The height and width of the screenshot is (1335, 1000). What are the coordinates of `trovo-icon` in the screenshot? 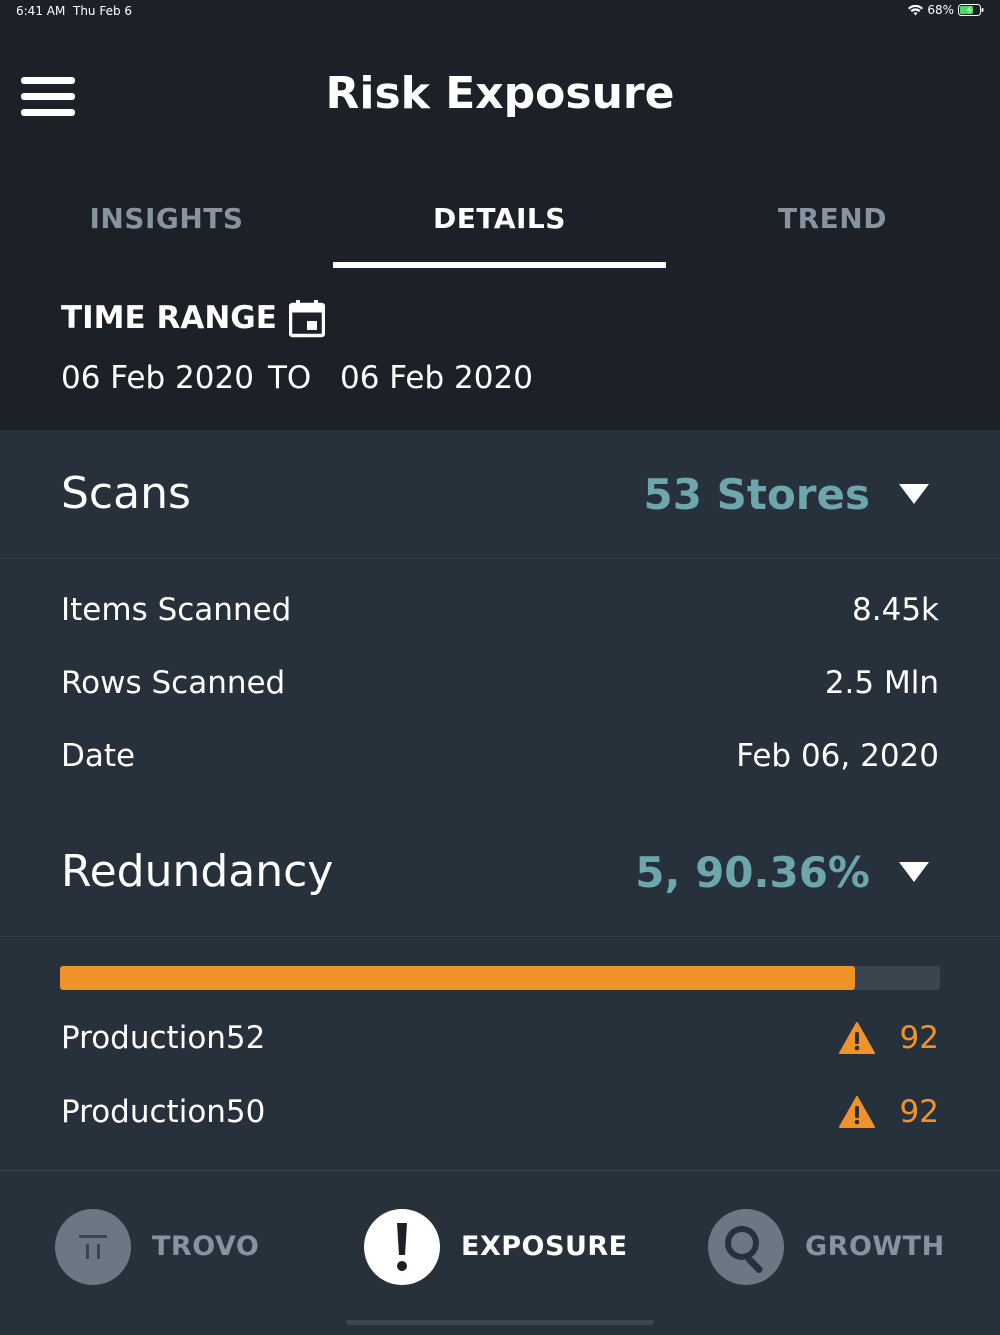 It's located at (93, 1247).